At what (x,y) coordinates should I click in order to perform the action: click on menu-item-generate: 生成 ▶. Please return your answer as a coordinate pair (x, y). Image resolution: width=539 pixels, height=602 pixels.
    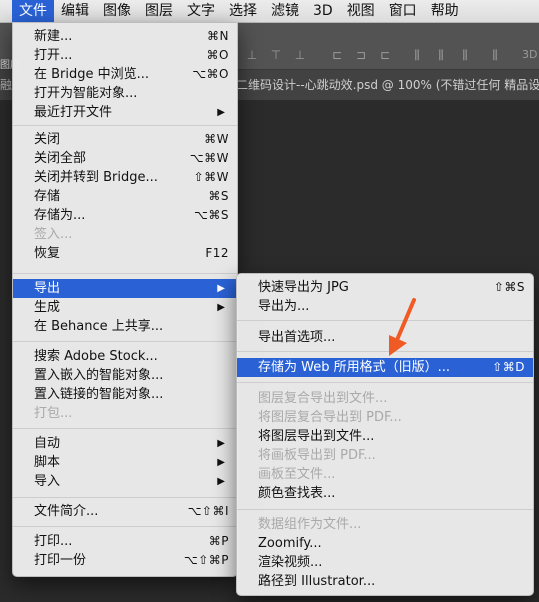
    Looking at the image, I should click on (125, 307).